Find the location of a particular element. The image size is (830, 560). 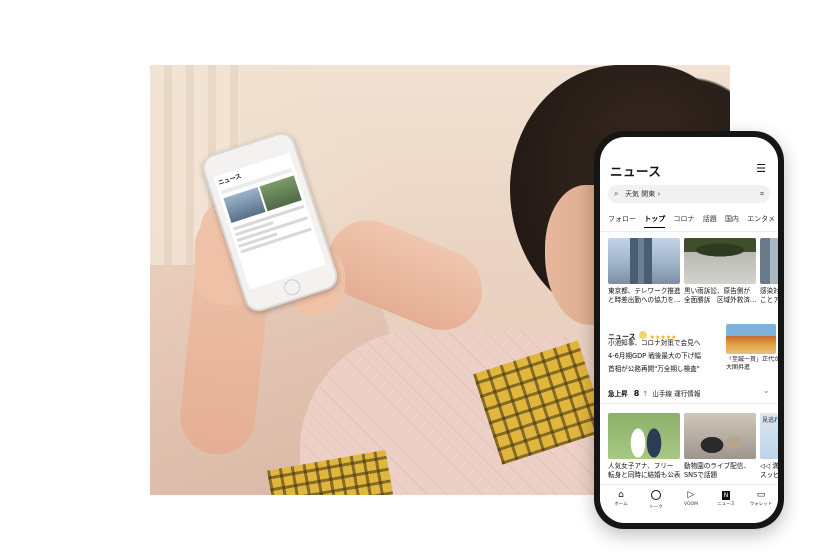

news-headline-line1: 動物園のライブ配信、 is located at coordinates (717, 466).